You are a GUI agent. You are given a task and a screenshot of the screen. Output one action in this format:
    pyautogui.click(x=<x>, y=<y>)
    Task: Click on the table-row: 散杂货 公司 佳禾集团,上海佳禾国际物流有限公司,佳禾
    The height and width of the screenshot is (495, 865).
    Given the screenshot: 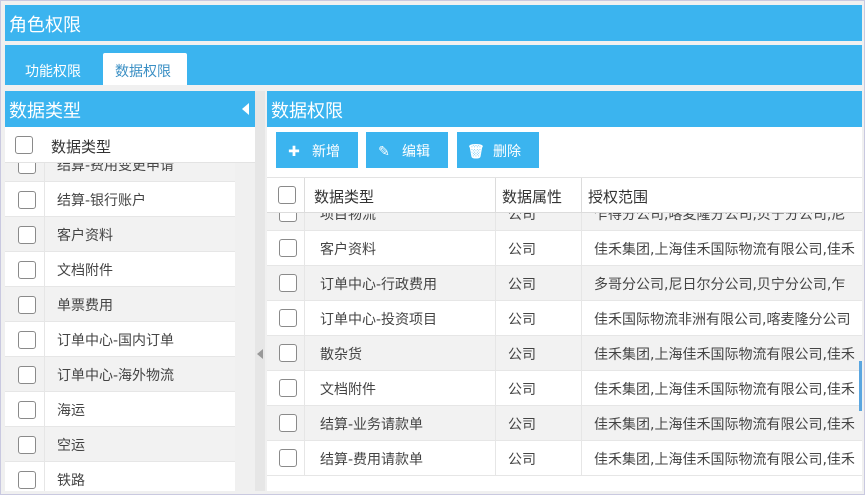 What is the action you would take?
    pyautogui.click(x=564, y=353)
    